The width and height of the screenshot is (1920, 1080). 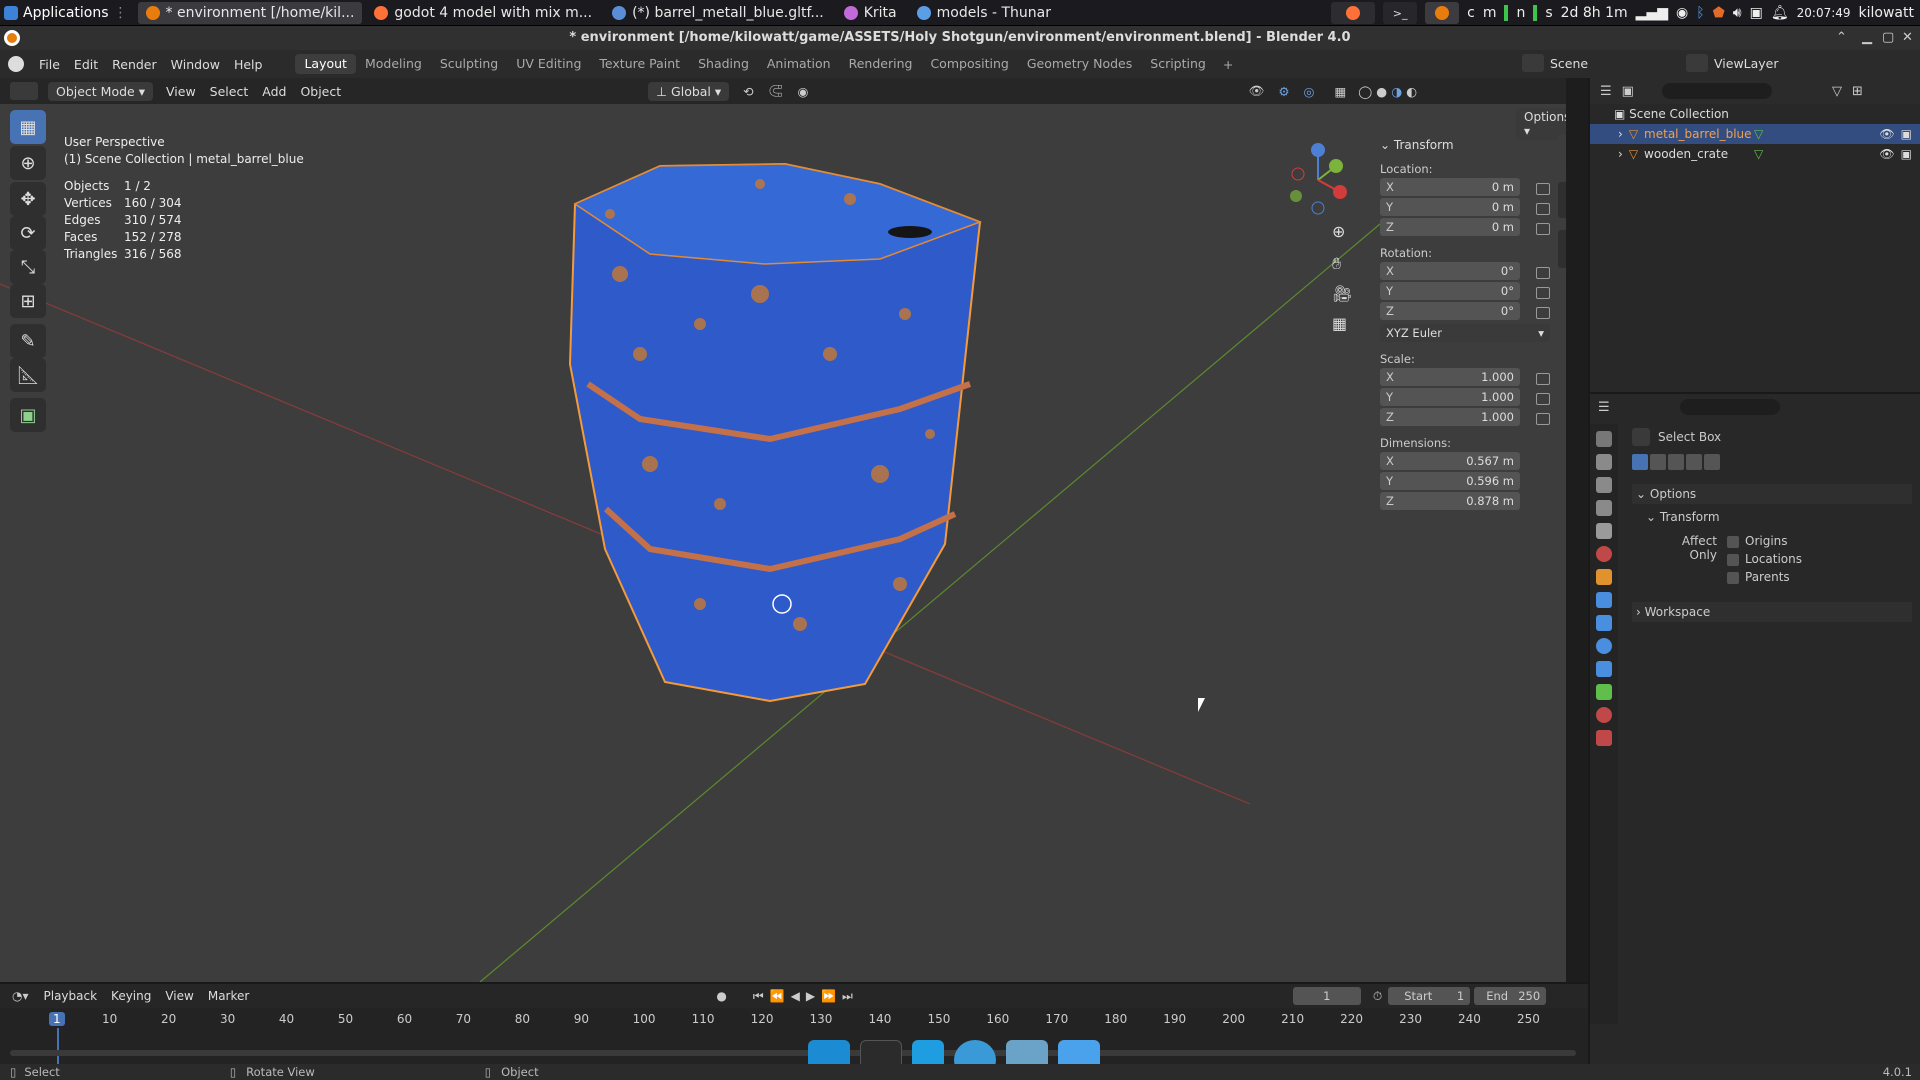 I want to click on transform-panel-header: ⌄ Transform, so click(x=1465, y=145).